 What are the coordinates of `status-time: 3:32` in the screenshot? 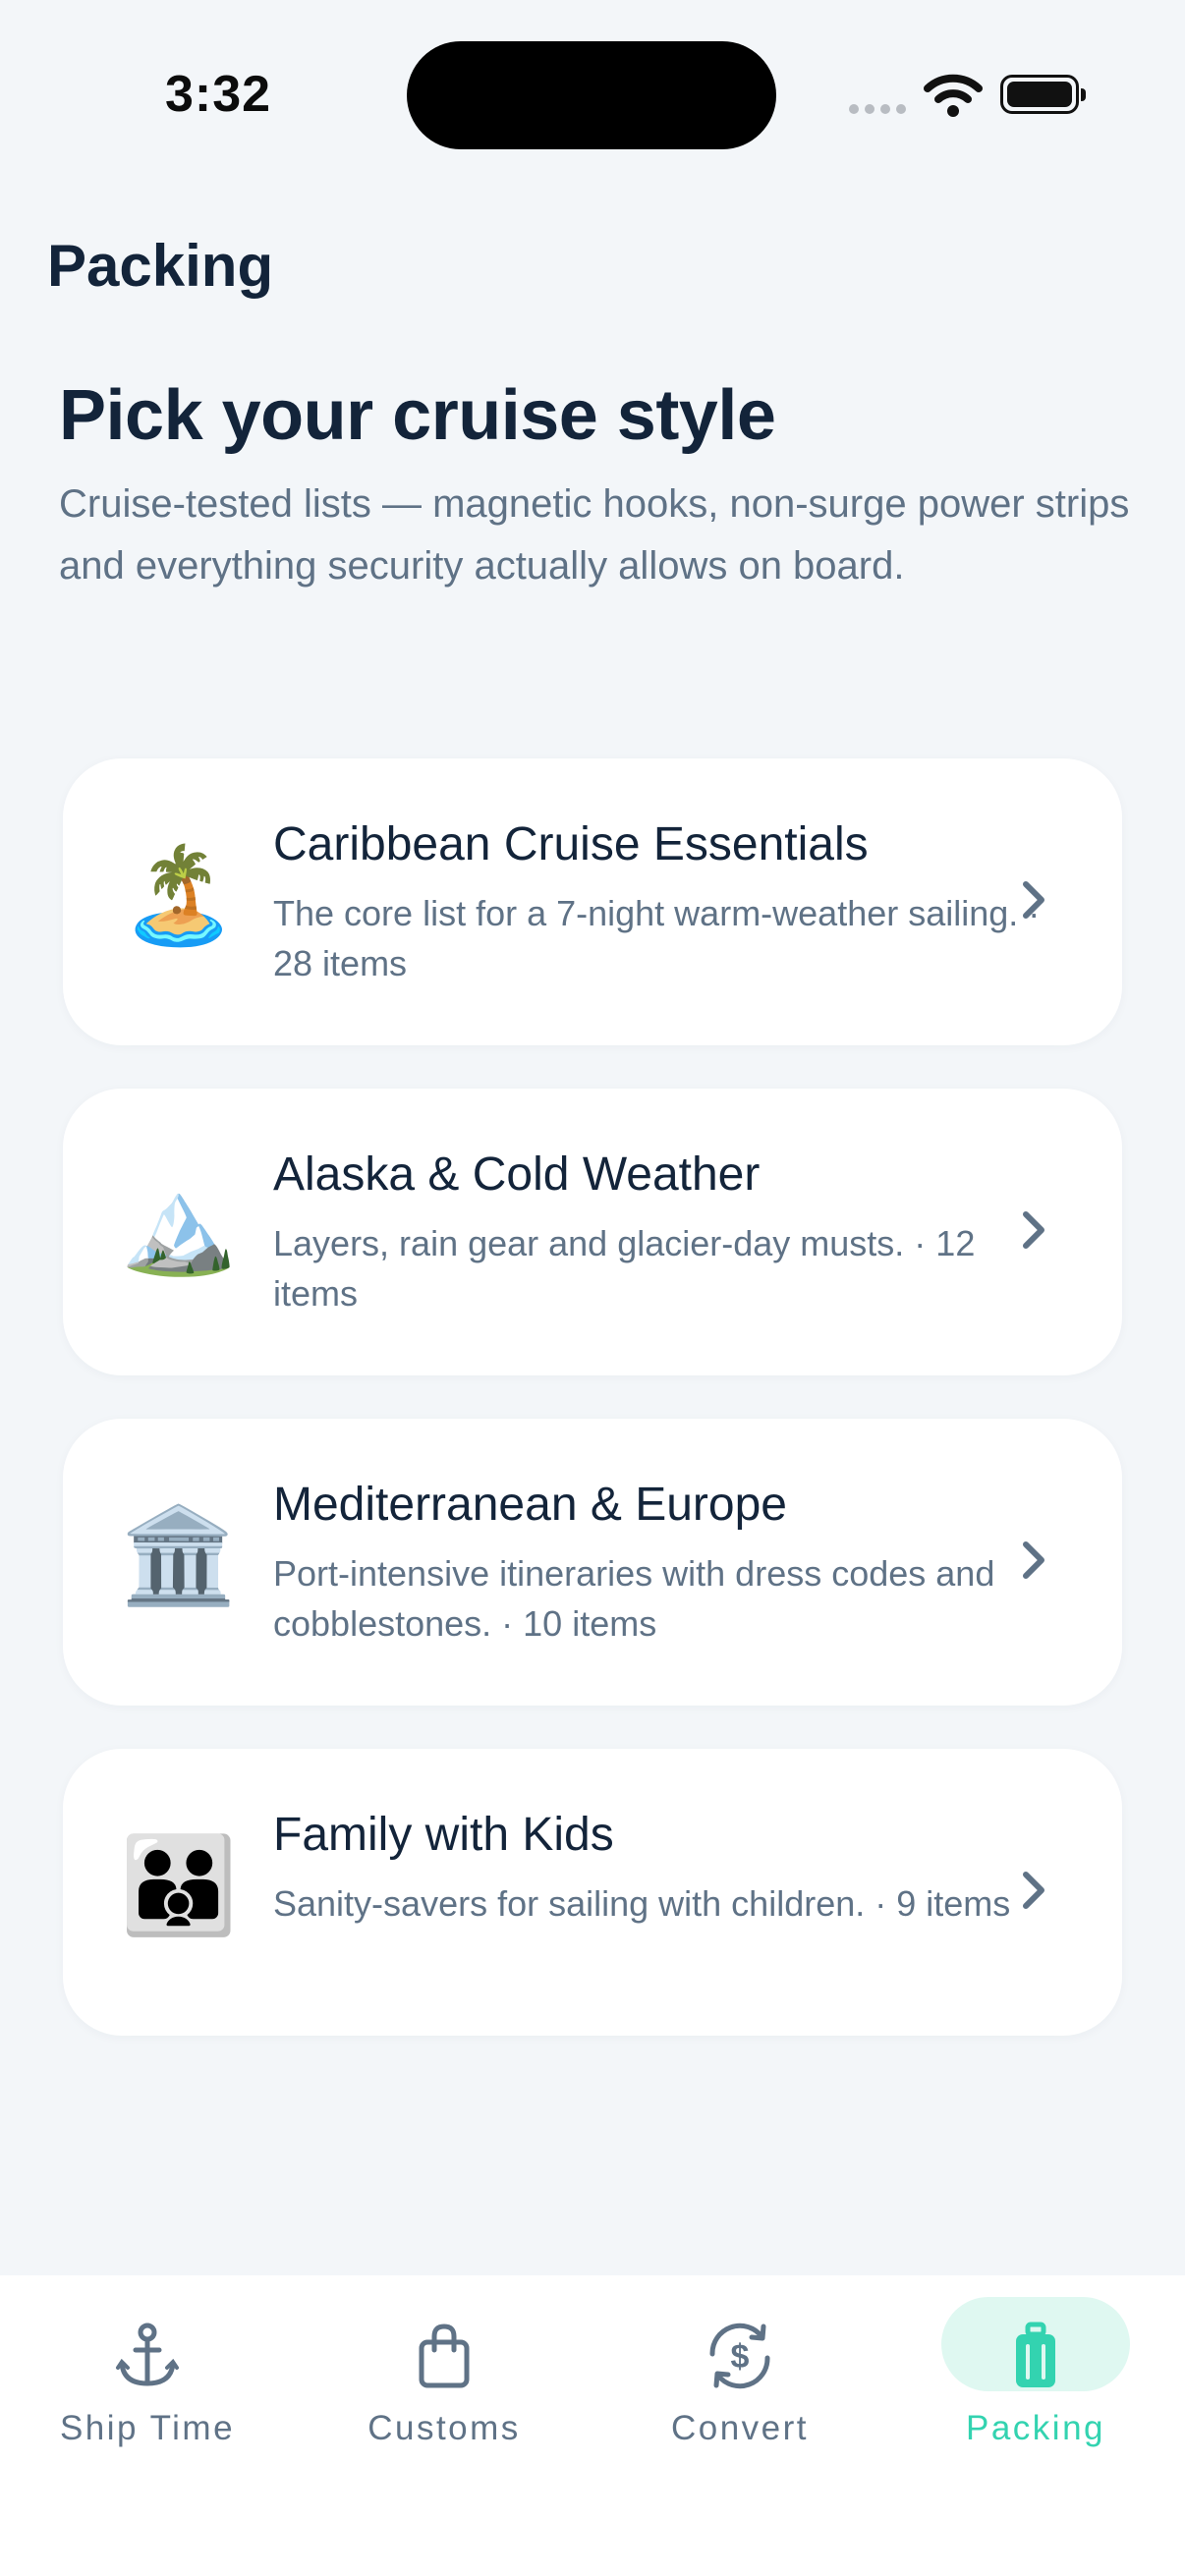 It's located at (219, 94).